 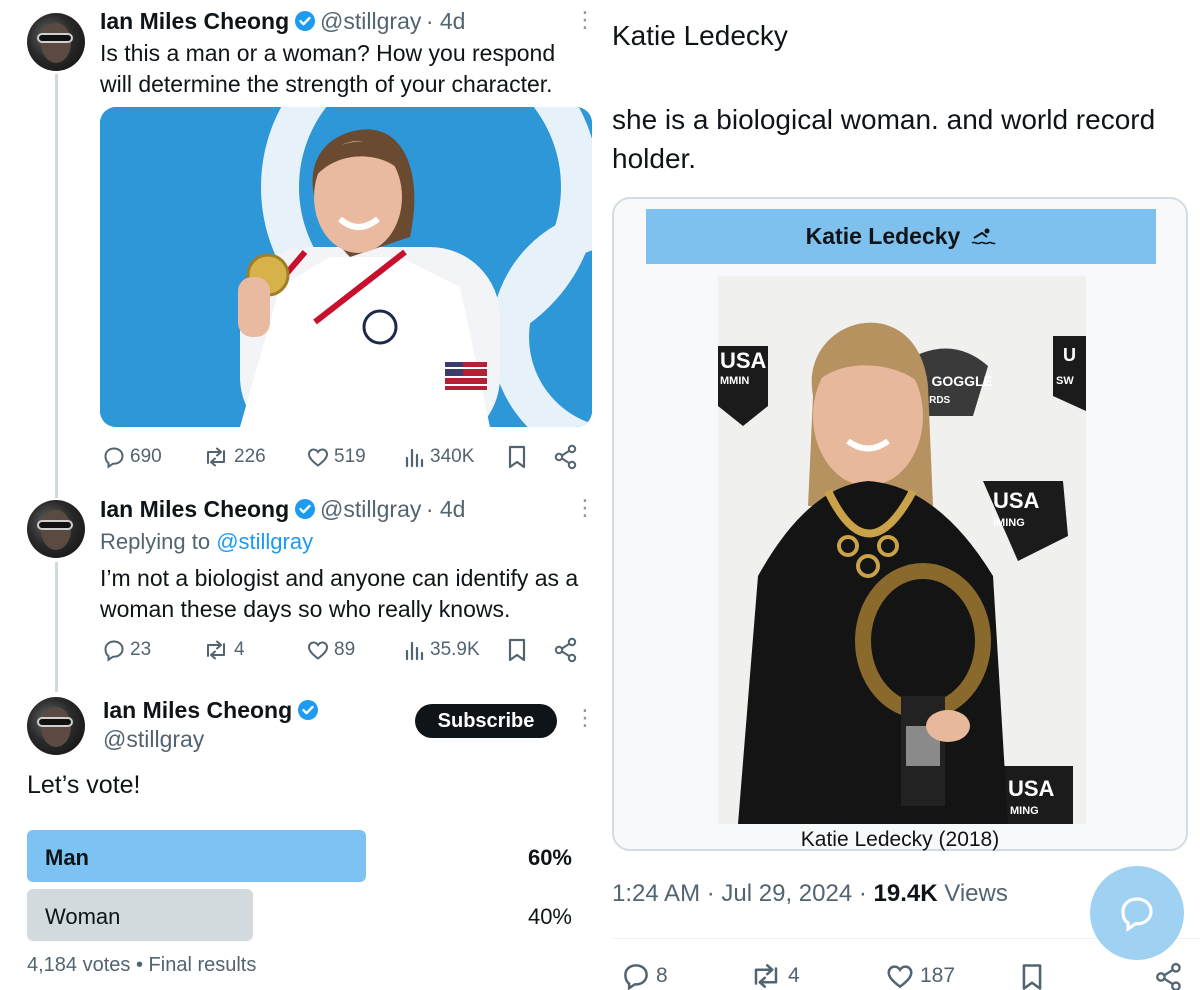 What do you see at coordinates (330, 650) in the screenshot?
I see `like-button: 89` at bounding box center [330, 650].